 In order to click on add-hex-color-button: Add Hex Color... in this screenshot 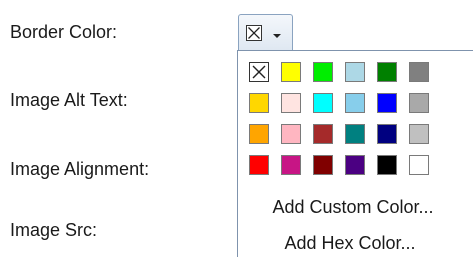, I will do `click(350, 243)`.